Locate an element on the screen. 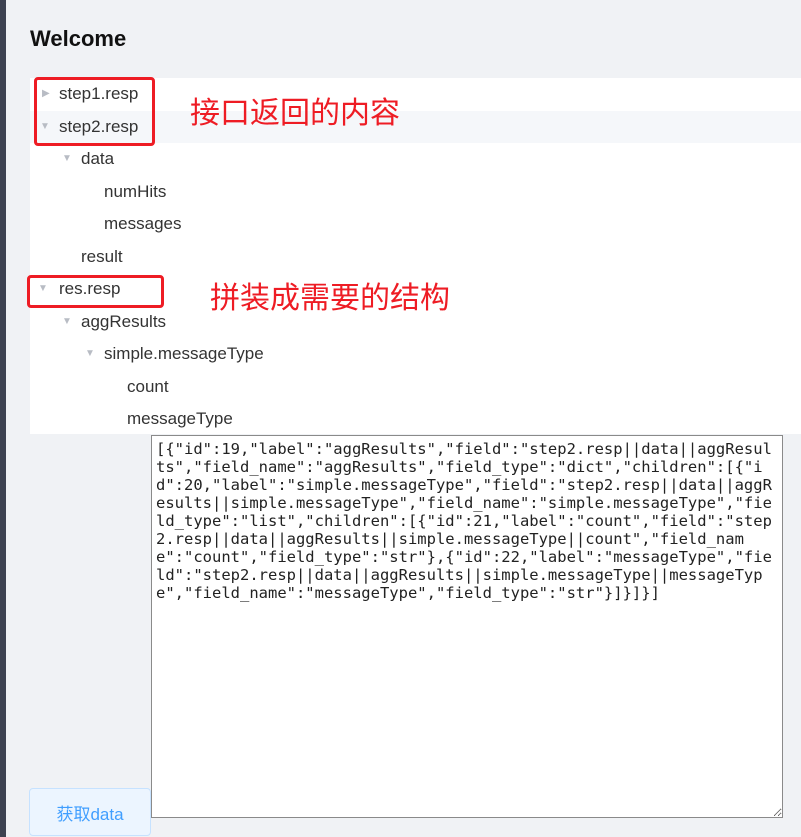 The height and width of the screenshot is (837, 801). tree-node-messagetype: messageType is located at coordinates (415, 419).